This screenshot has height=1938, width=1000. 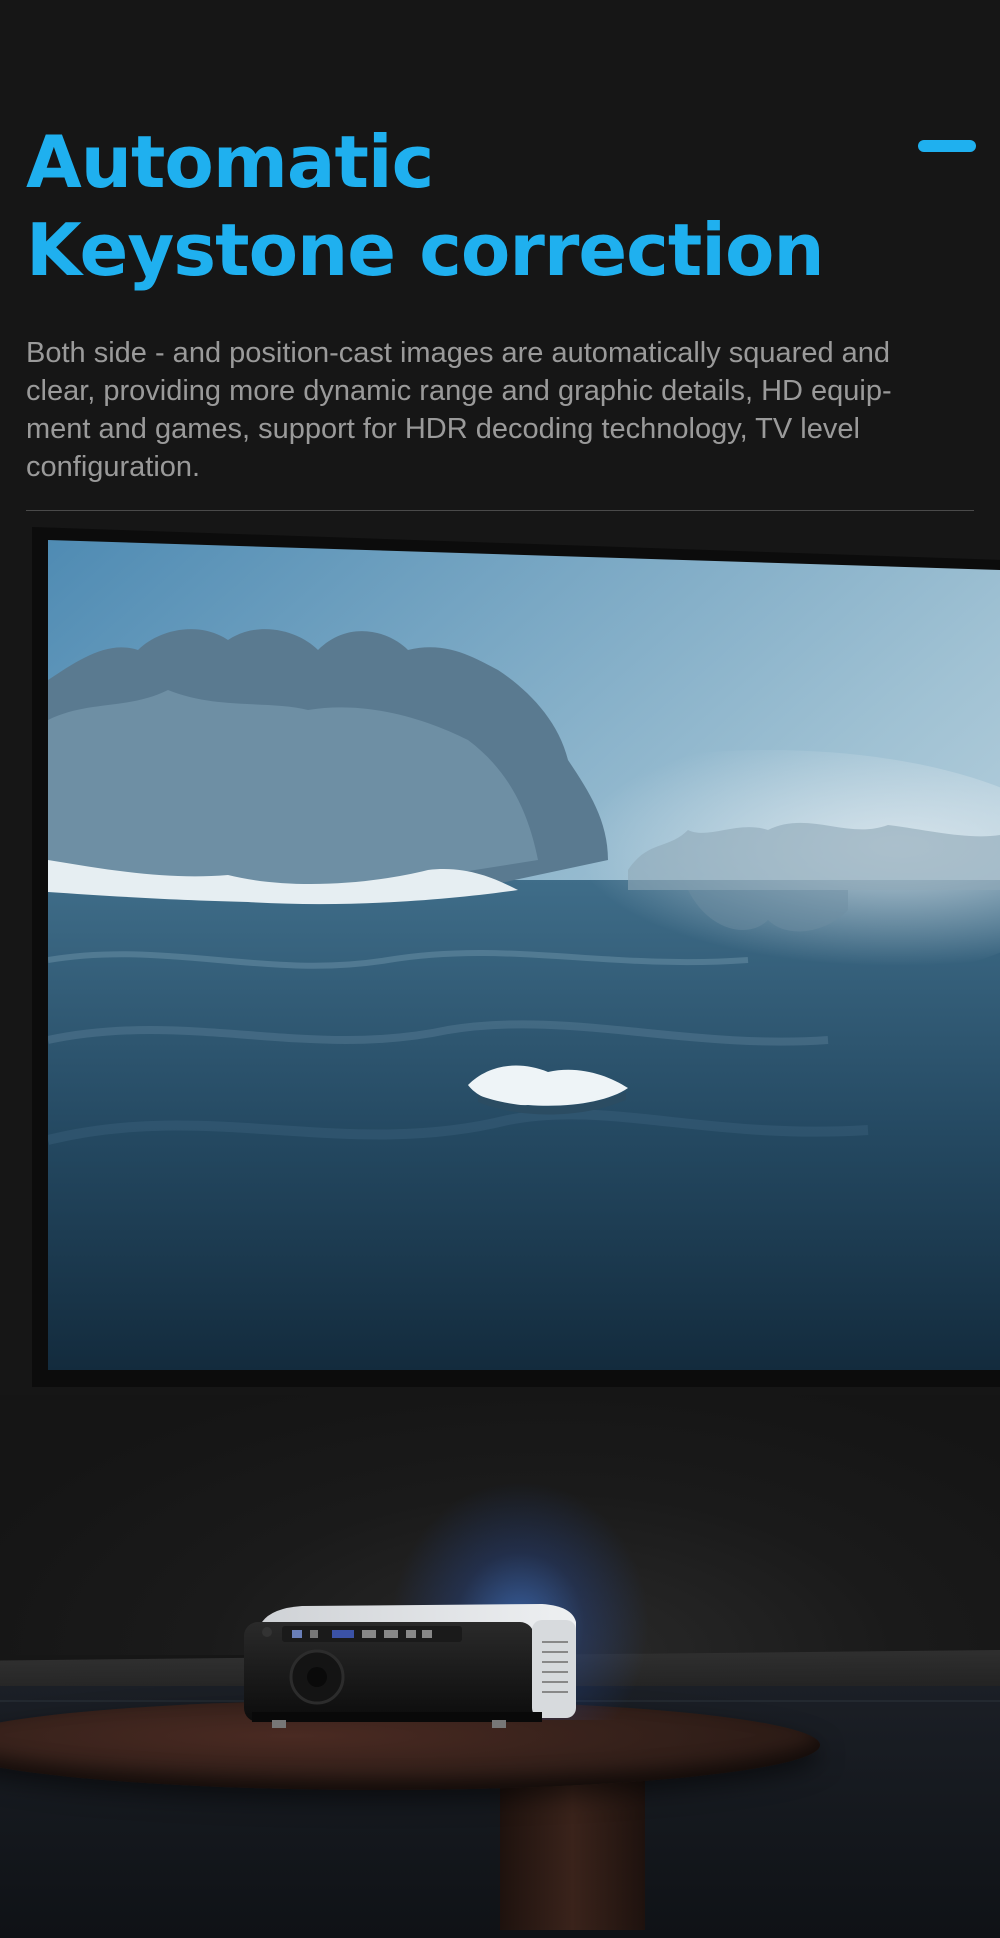 What do you see at coordinates (425, 206) in the screenshot?
I see `page-title: Automatic Keystone correction` at bounding box center [425, 206].